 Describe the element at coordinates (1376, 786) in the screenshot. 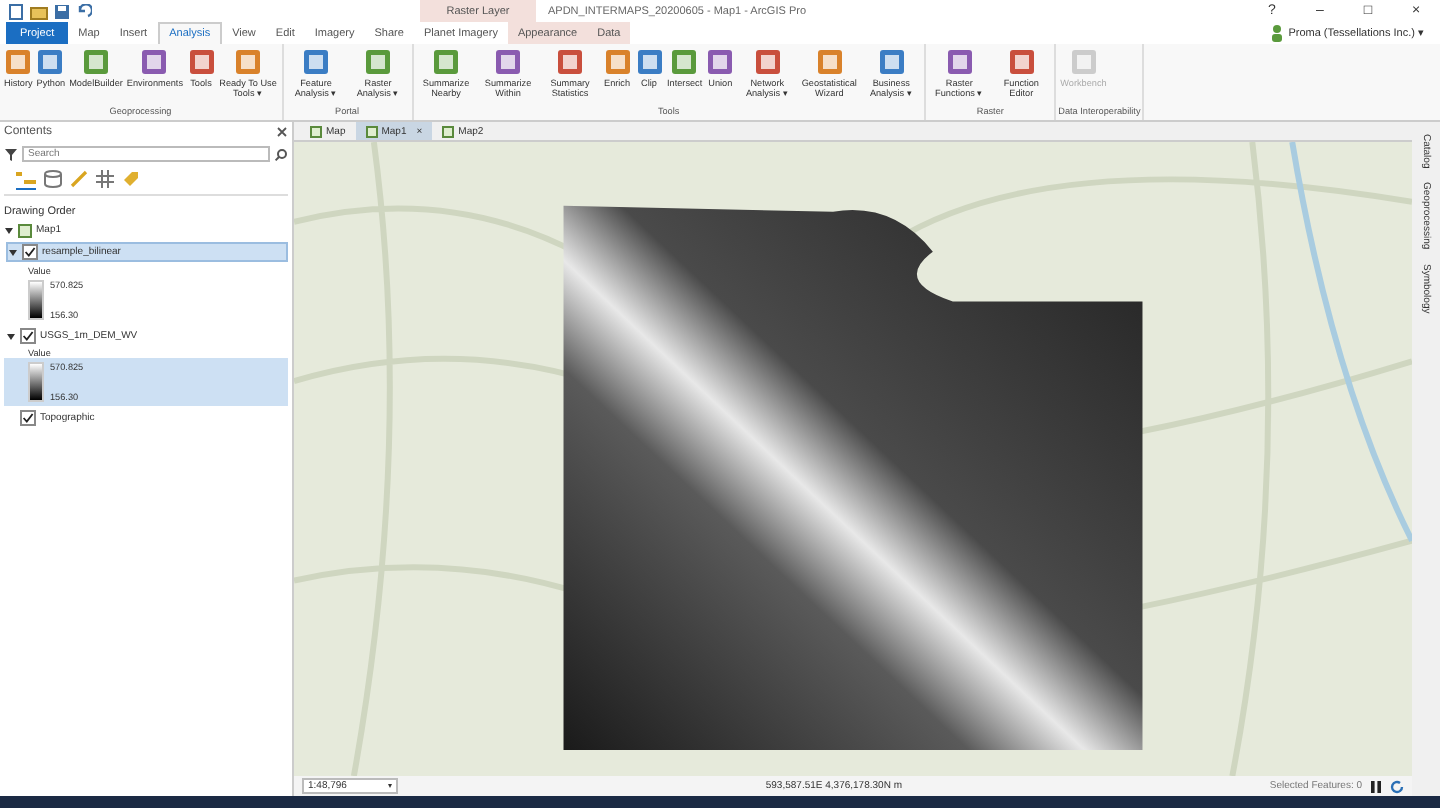

I see `pause-icon` at that location.